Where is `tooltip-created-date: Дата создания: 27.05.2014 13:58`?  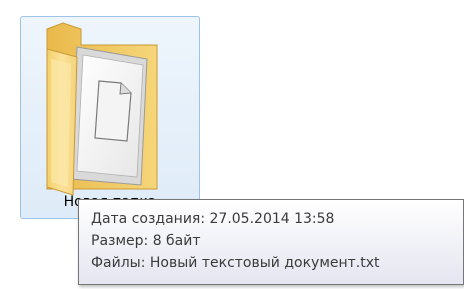
tooltip-created-date: Дата создания: 27.05.2014 13:58 is located at coordinates (213, 219).